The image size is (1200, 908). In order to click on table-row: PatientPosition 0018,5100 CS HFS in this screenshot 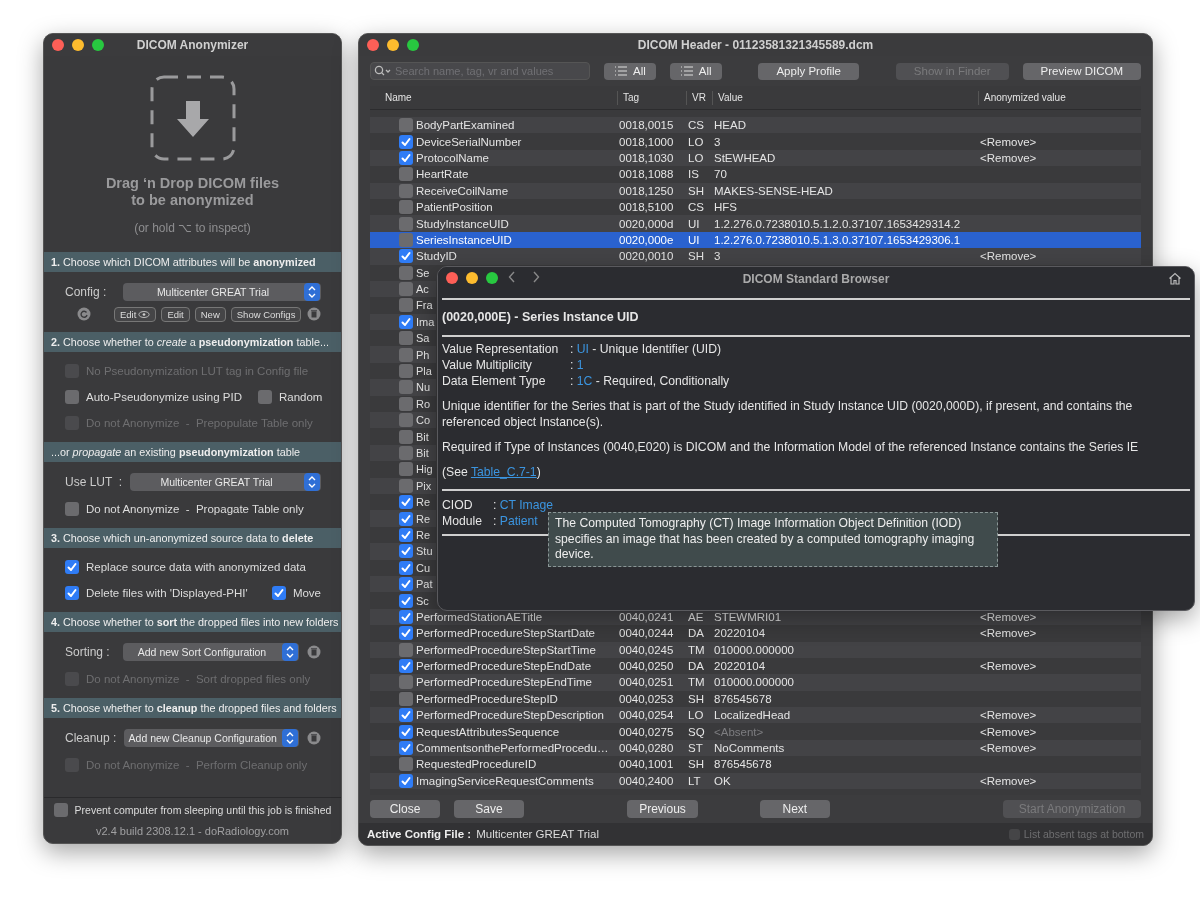, I will do `click(755, 207)`.